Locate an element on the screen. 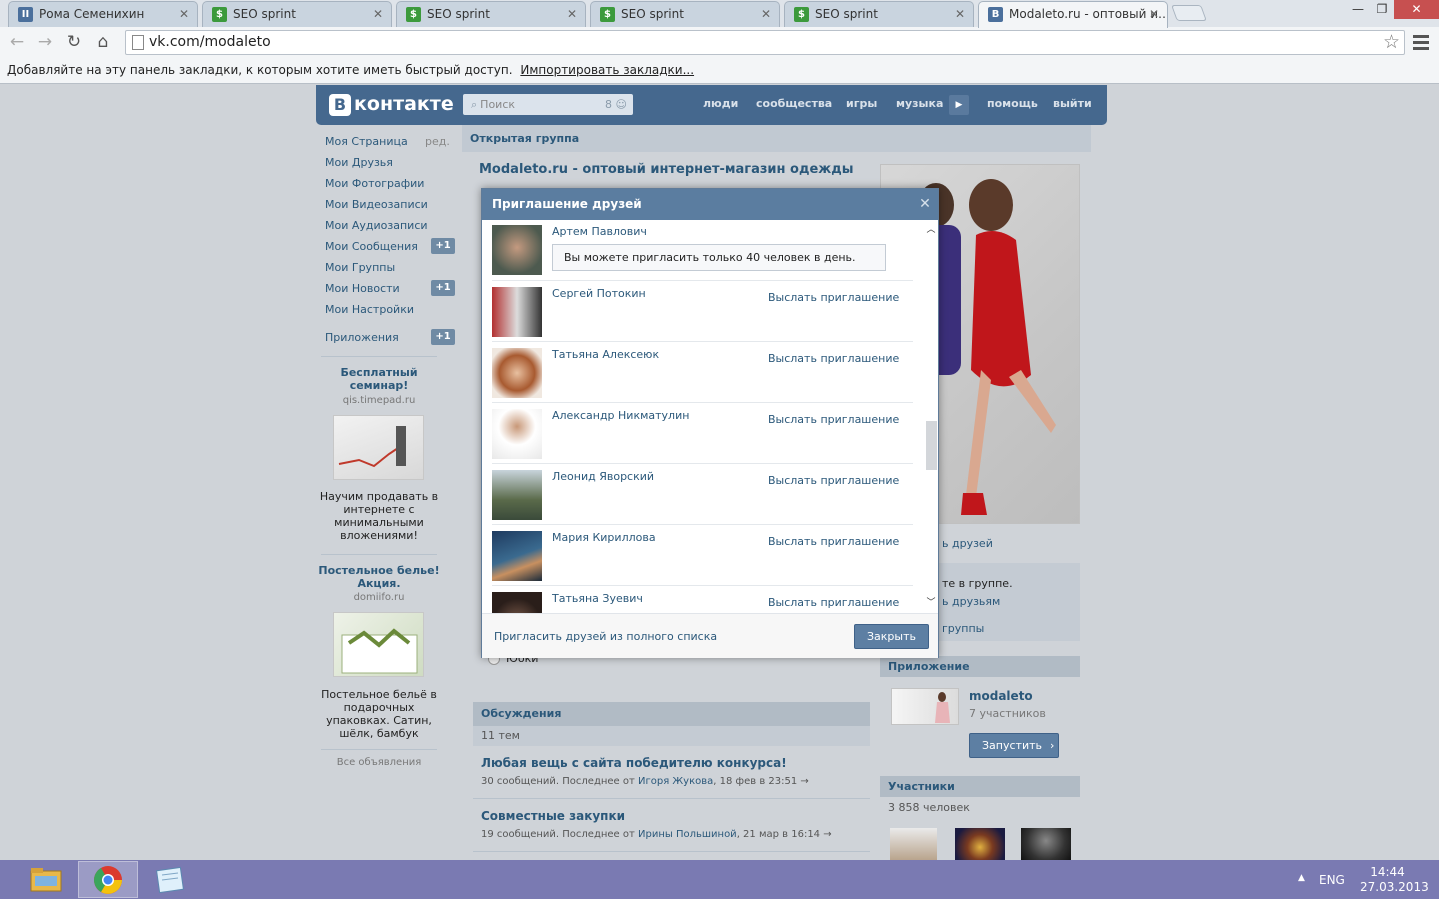 Image resolution: width=1439 pixels, height=899 pixels. restore-icon: ❐ is located at coordinates (1382, 9).